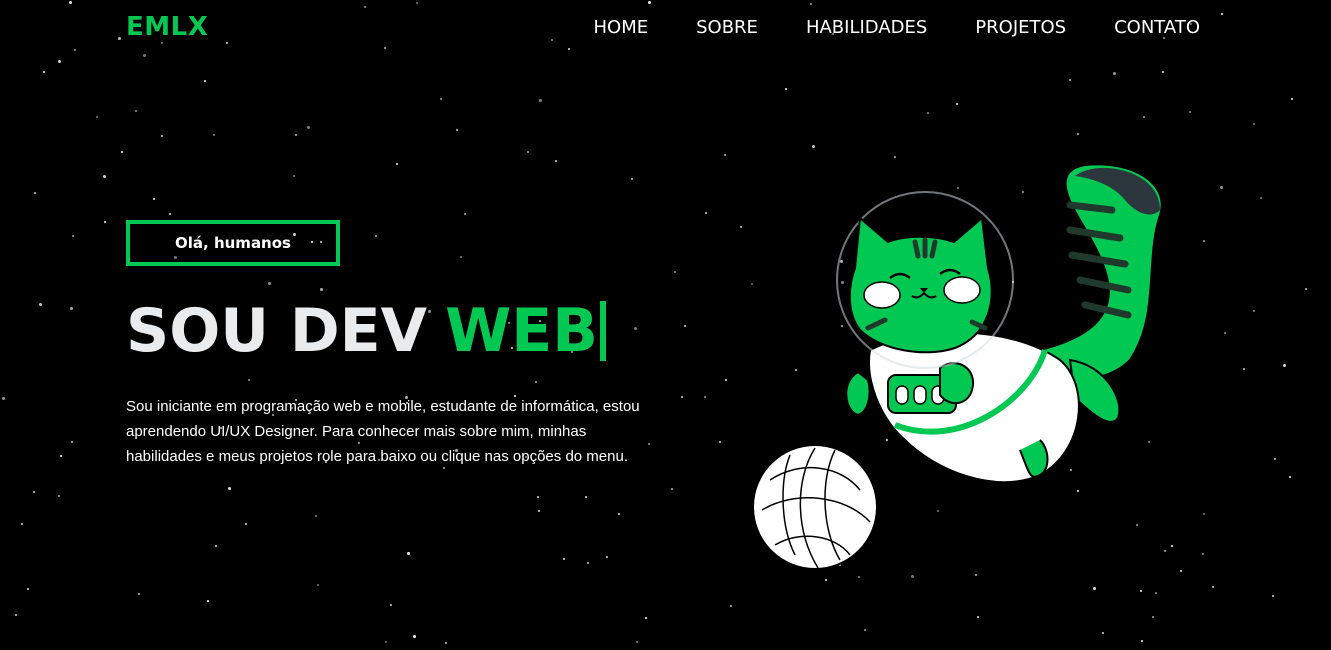 This screenshot has width=1331, height=650. What do you see at coordinates (1157, 28) in the screenshot?
I see `nav-item-contato: CONTATO` at bounding box center [1157, 28].